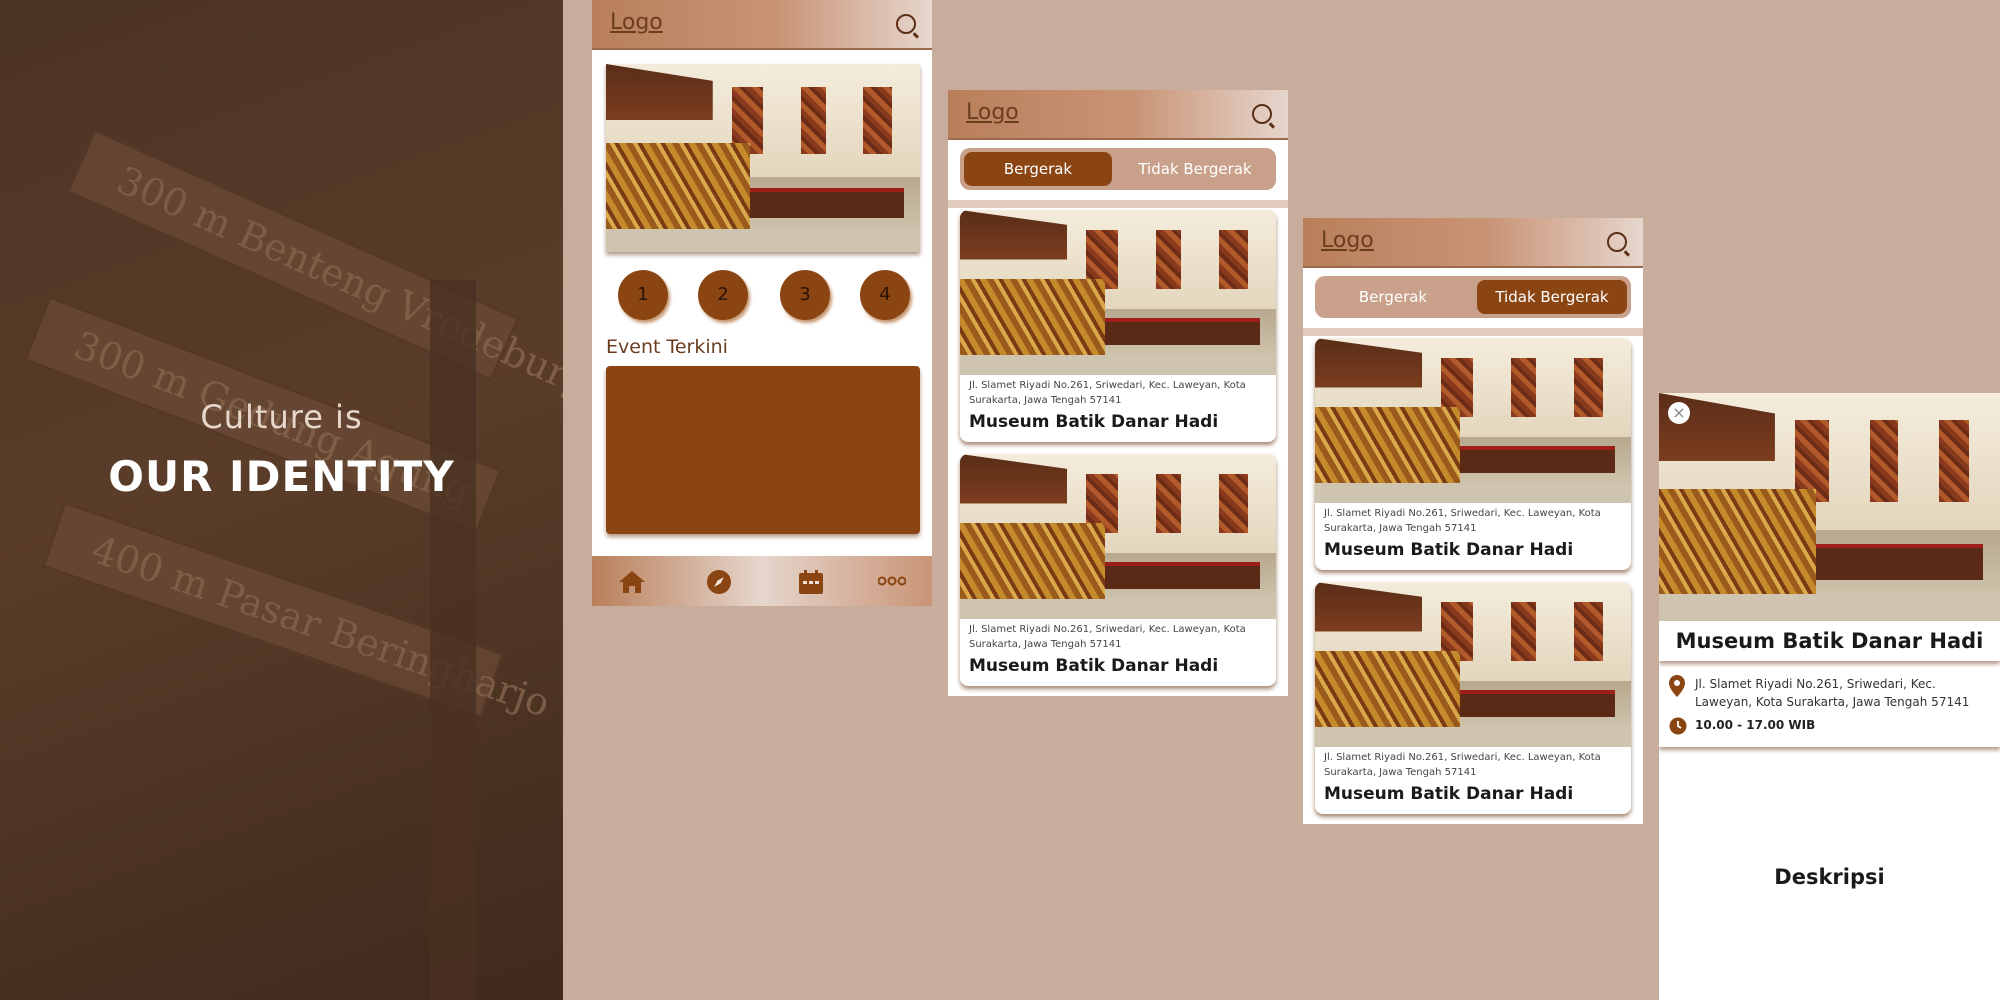 The image size is (2000, 1000). I want to click on close-icon: ×, so click(1679, 413).